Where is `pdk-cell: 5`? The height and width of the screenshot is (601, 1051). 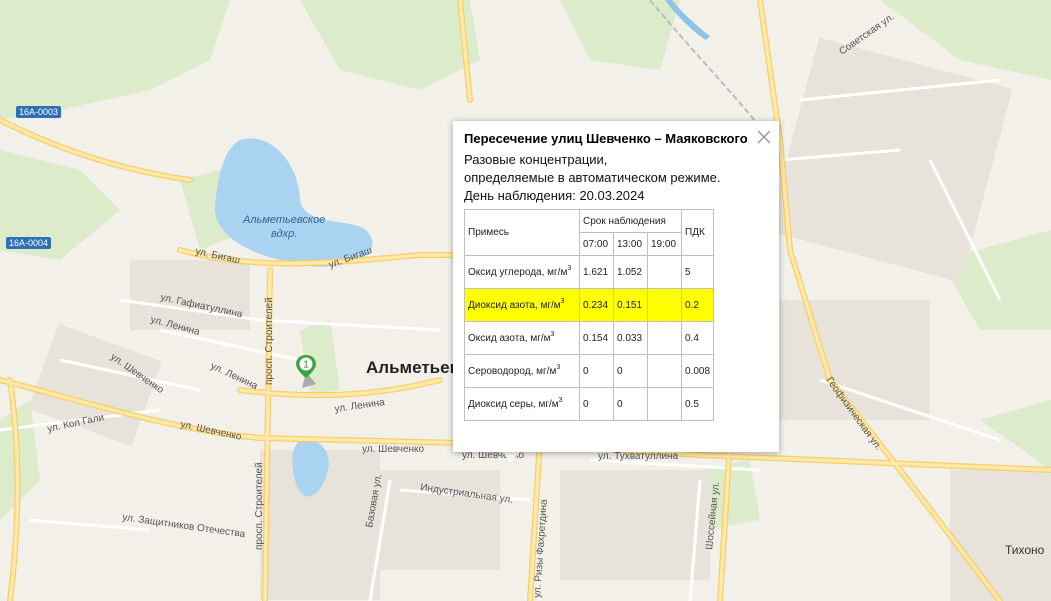
pdk-cell: 5 is located at coordinates (697, 272).